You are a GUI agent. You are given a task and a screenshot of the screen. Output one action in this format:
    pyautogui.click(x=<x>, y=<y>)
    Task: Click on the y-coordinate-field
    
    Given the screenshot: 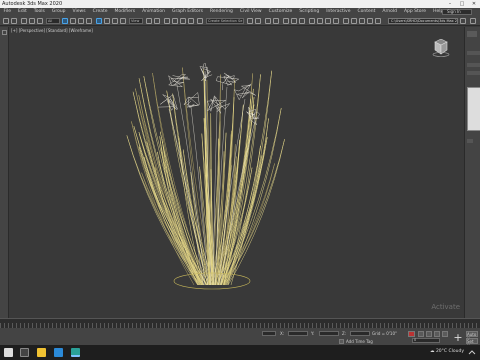 What is the action you would take?
    pyautogui.click(x=329, y=333)
    